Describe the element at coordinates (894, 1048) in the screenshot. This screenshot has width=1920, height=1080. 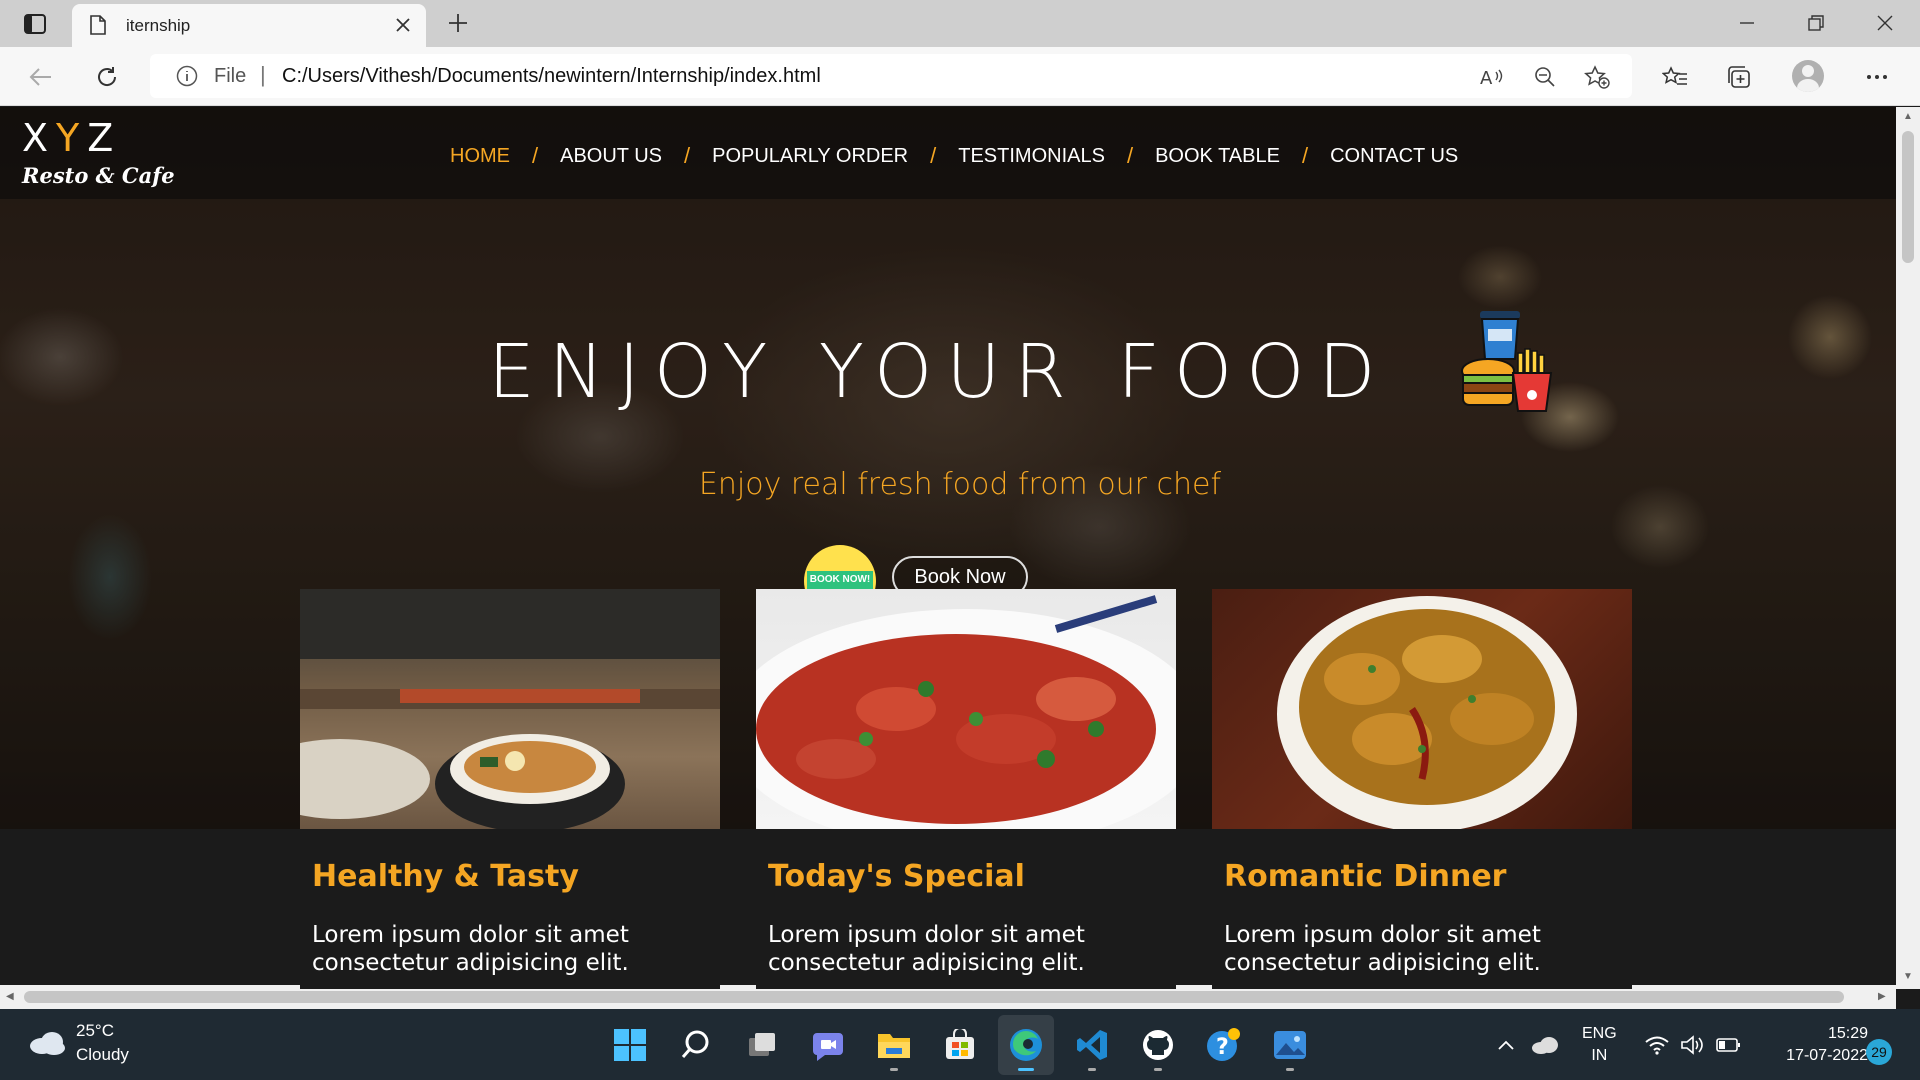
I see `file-explorer-icon` at that location.